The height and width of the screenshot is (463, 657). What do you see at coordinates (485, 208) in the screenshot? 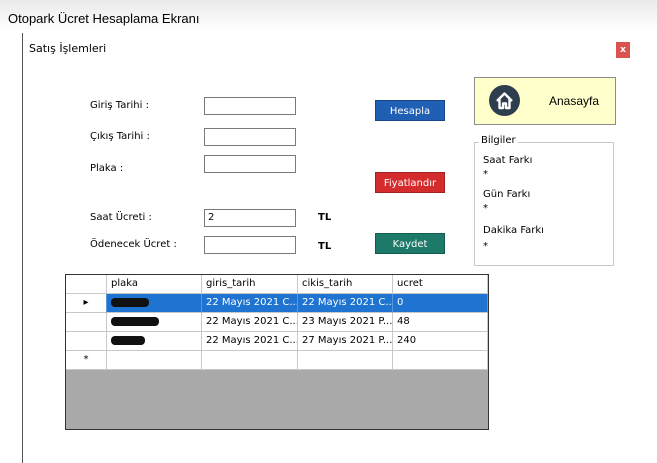
I see `gun-farki-value: *` at bounding box center [485, 208].